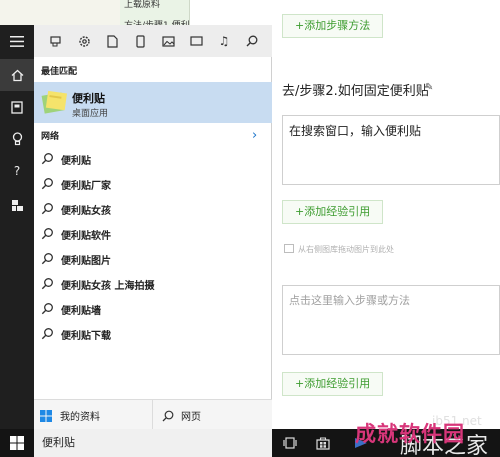  What do you see at coordinates (168, 41) in the screenshot?
I see `photos-filter-icon` at bounding box center [168, 41].